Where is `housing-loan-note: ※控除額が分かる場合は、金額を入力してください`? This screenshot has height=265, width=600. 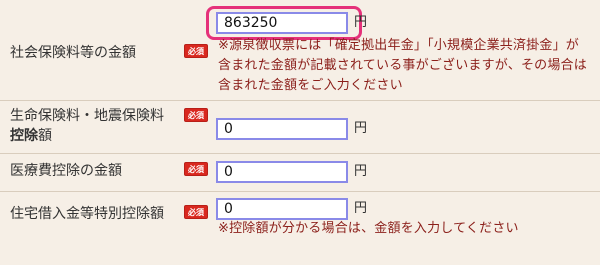 housing-loan-note: ※控除額が分かる場合は、金額を入力してください is located at coordinates (368, 228).